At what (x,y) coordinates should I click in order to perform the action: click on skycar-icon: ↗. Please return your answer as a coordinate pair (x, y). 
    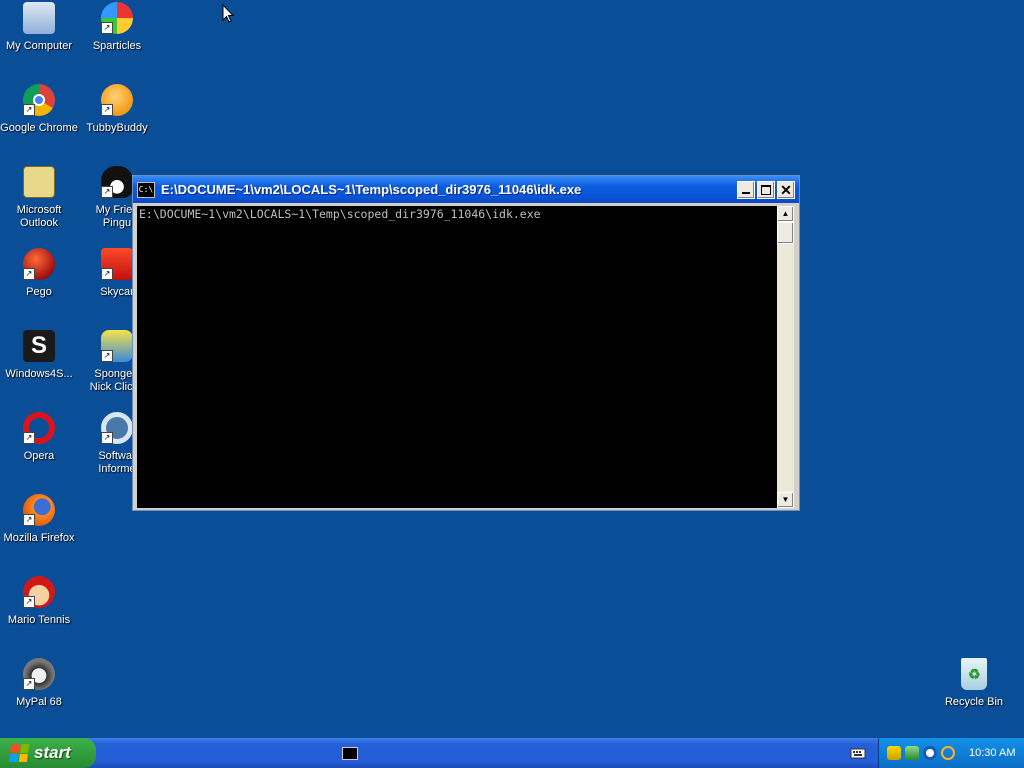
    Looking at the image, I should click on (117, 264).